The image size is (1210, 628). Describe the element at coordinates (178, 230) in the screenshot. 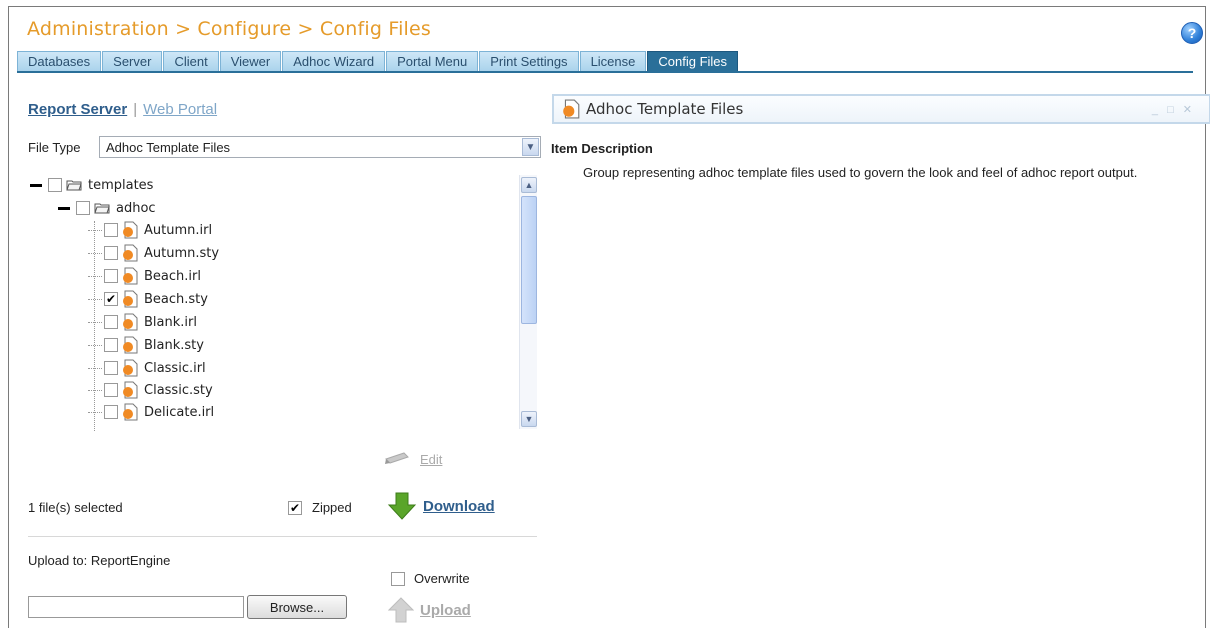

I see `tree-label: Autumn.irl` at that location.